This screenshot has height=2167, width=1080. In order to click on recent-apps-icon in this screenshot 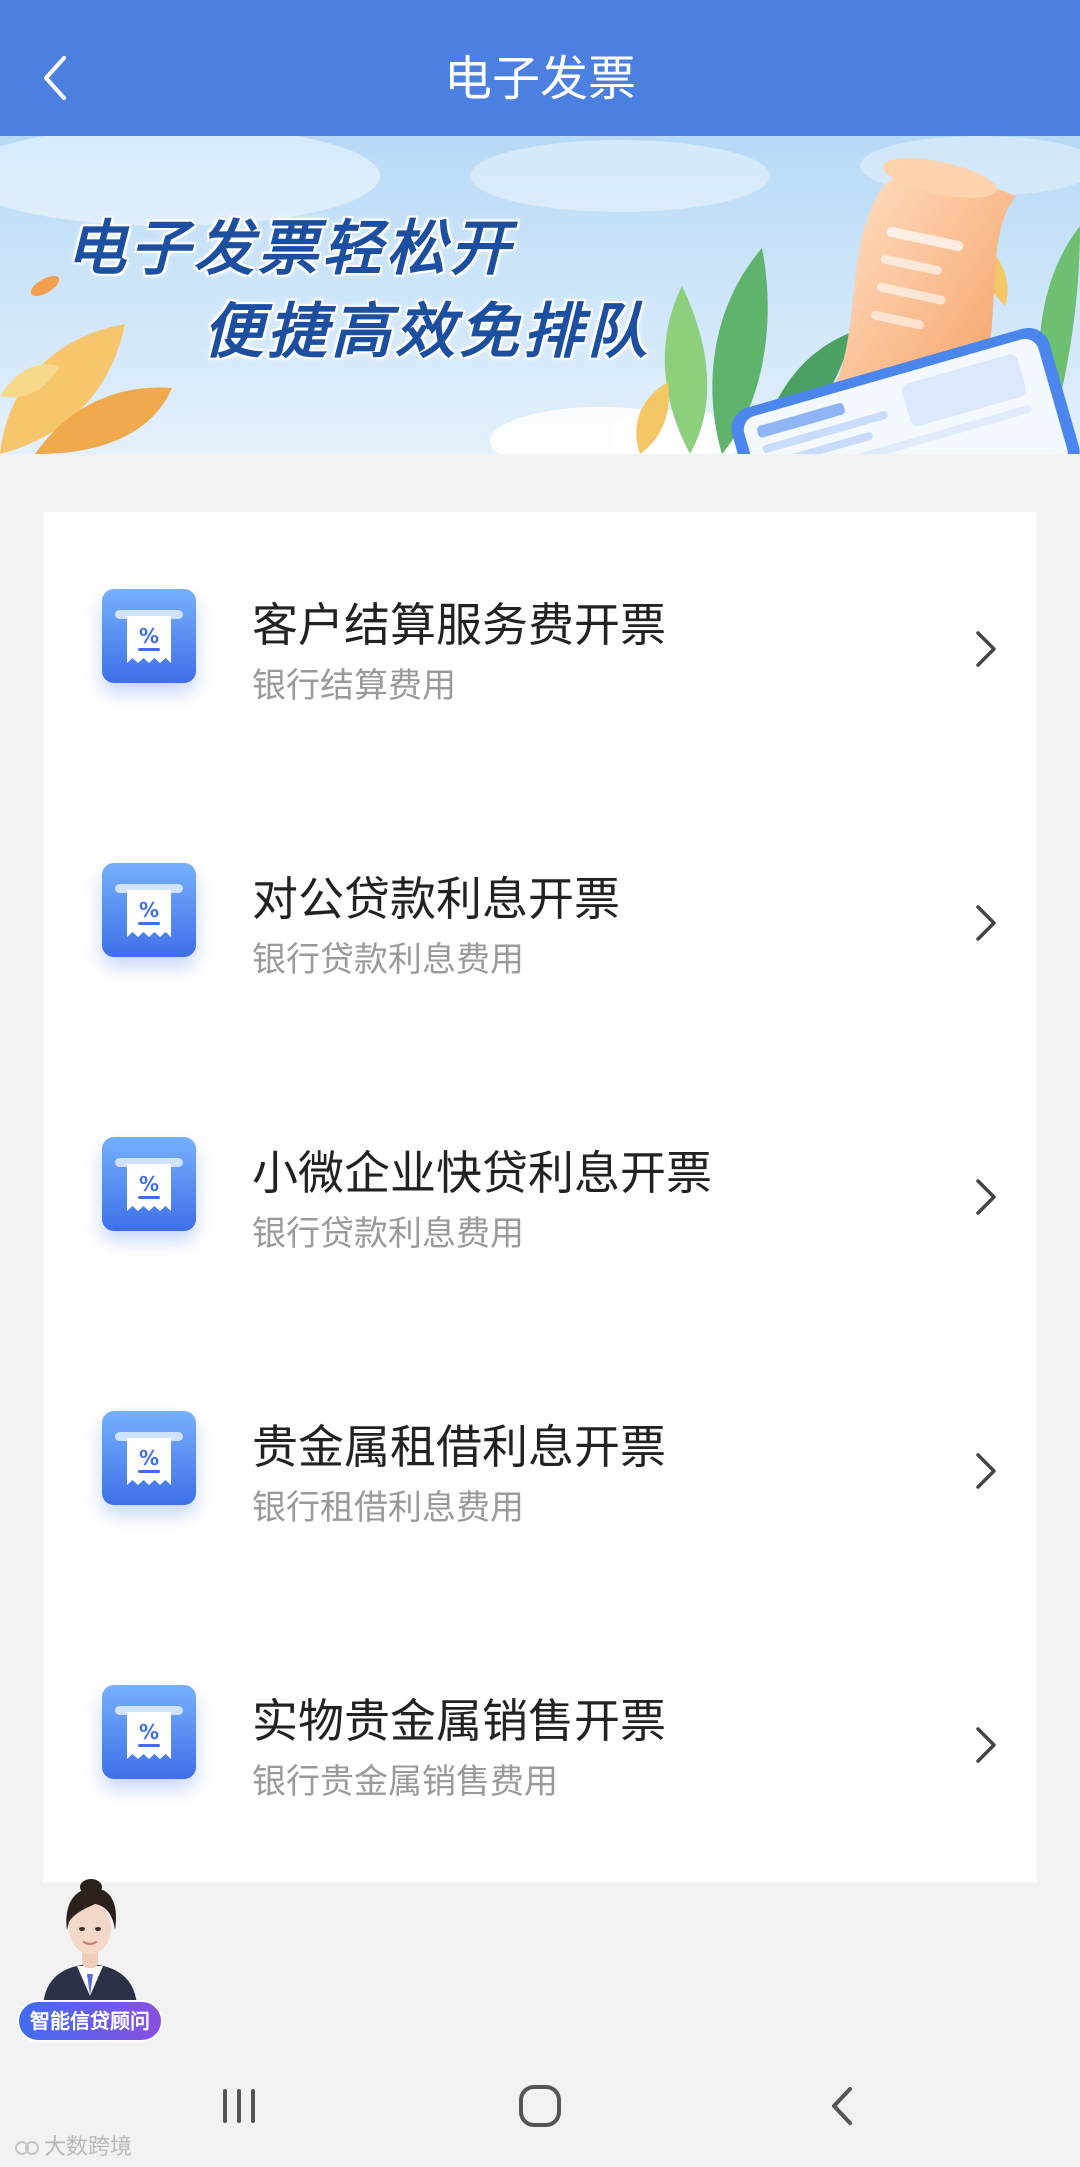, I will do `click(239, 2106)`.